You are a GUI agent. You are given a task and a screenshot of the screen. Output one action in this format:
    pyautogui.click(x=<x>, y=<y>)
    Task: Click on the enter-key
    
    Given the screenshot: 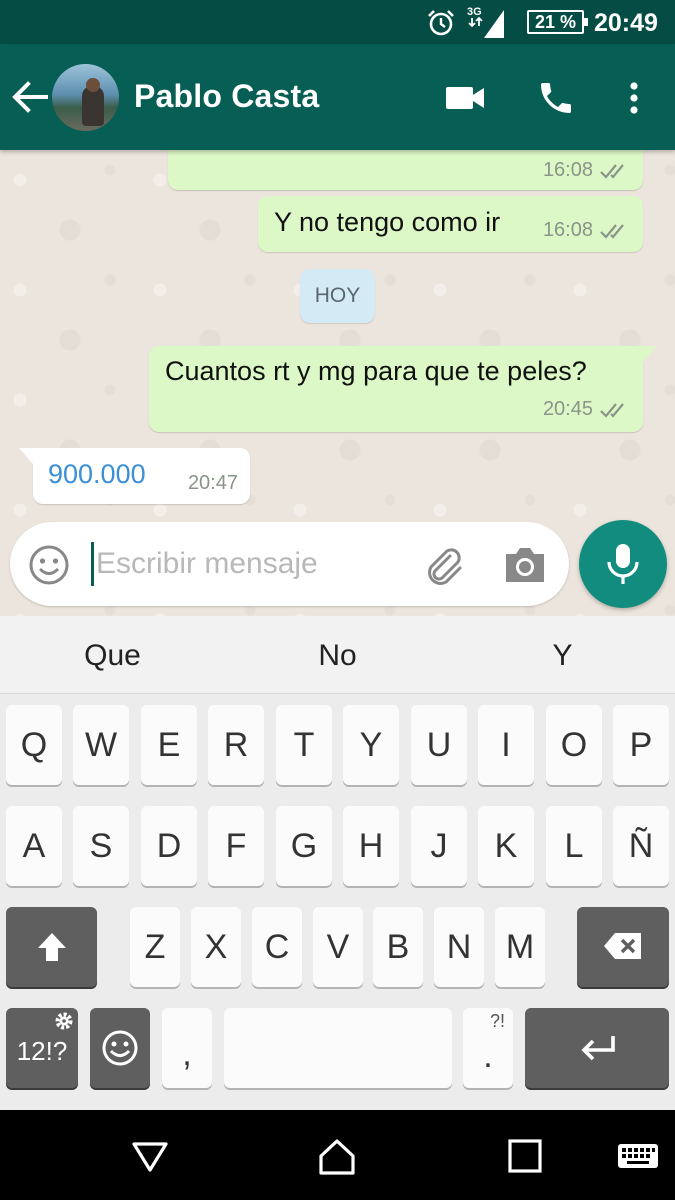 What is the action you would take?
    pyautogui.click(x=597, y=1048)
    